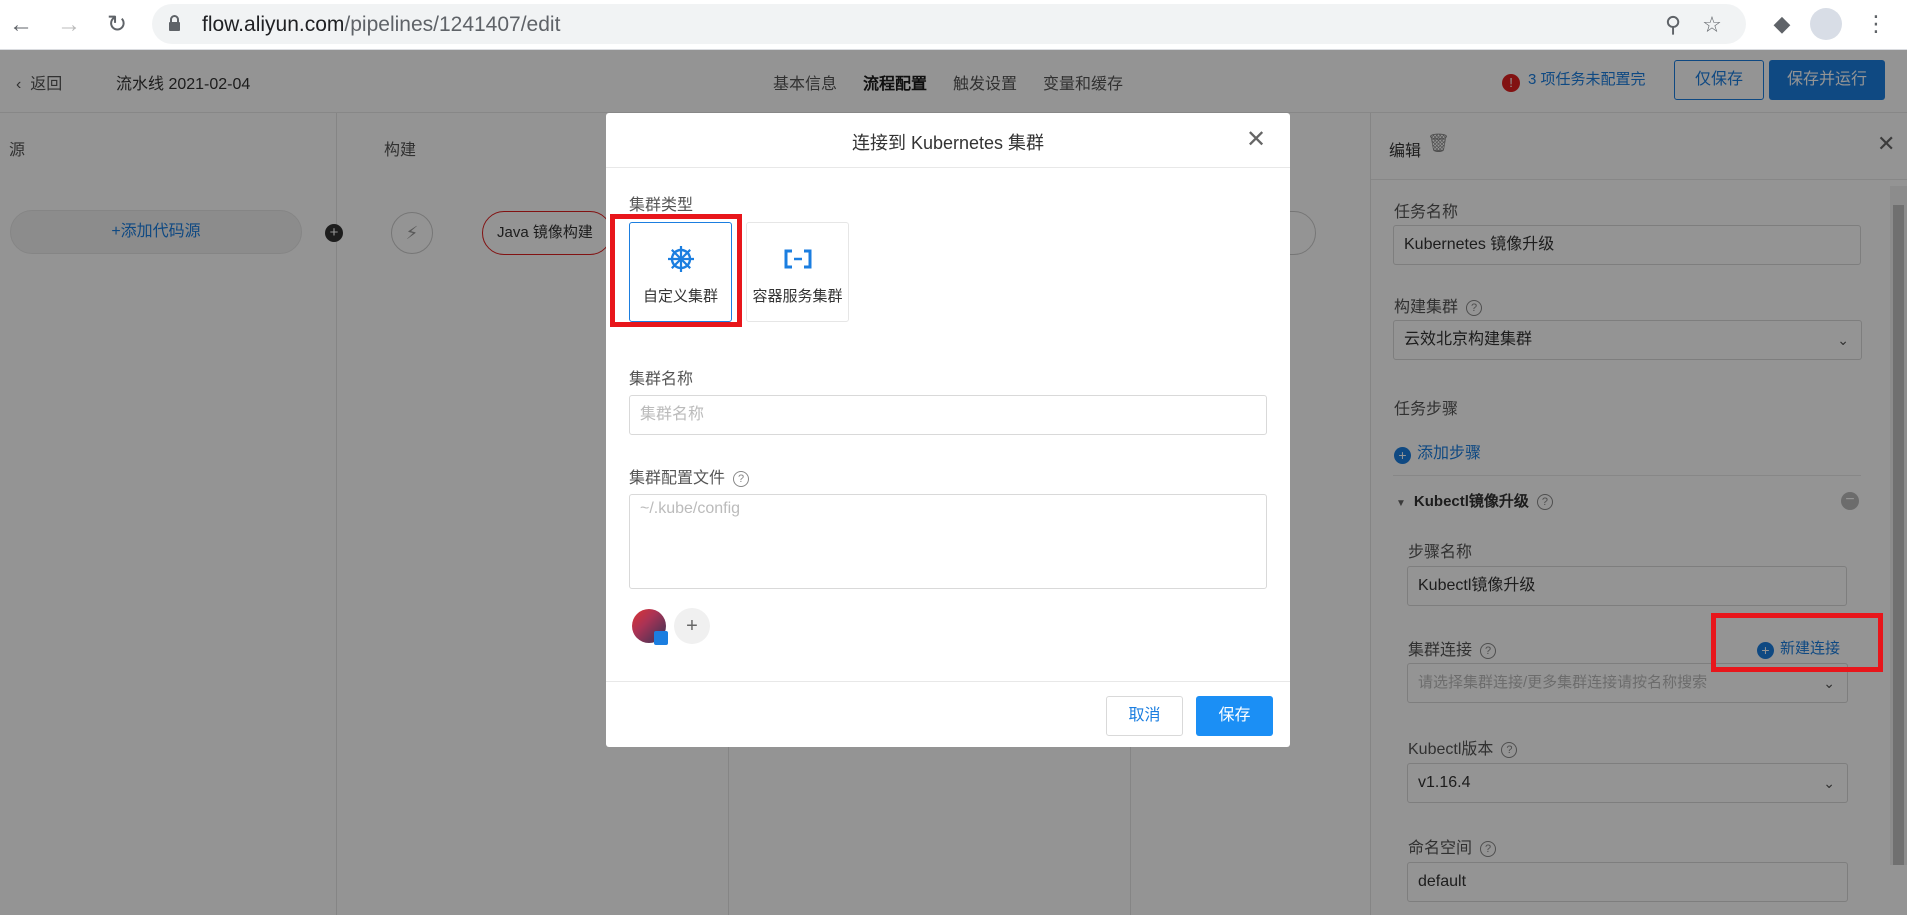 The image size is (1907, 915). I want to click on profile-avatar, so click(1826, 24).